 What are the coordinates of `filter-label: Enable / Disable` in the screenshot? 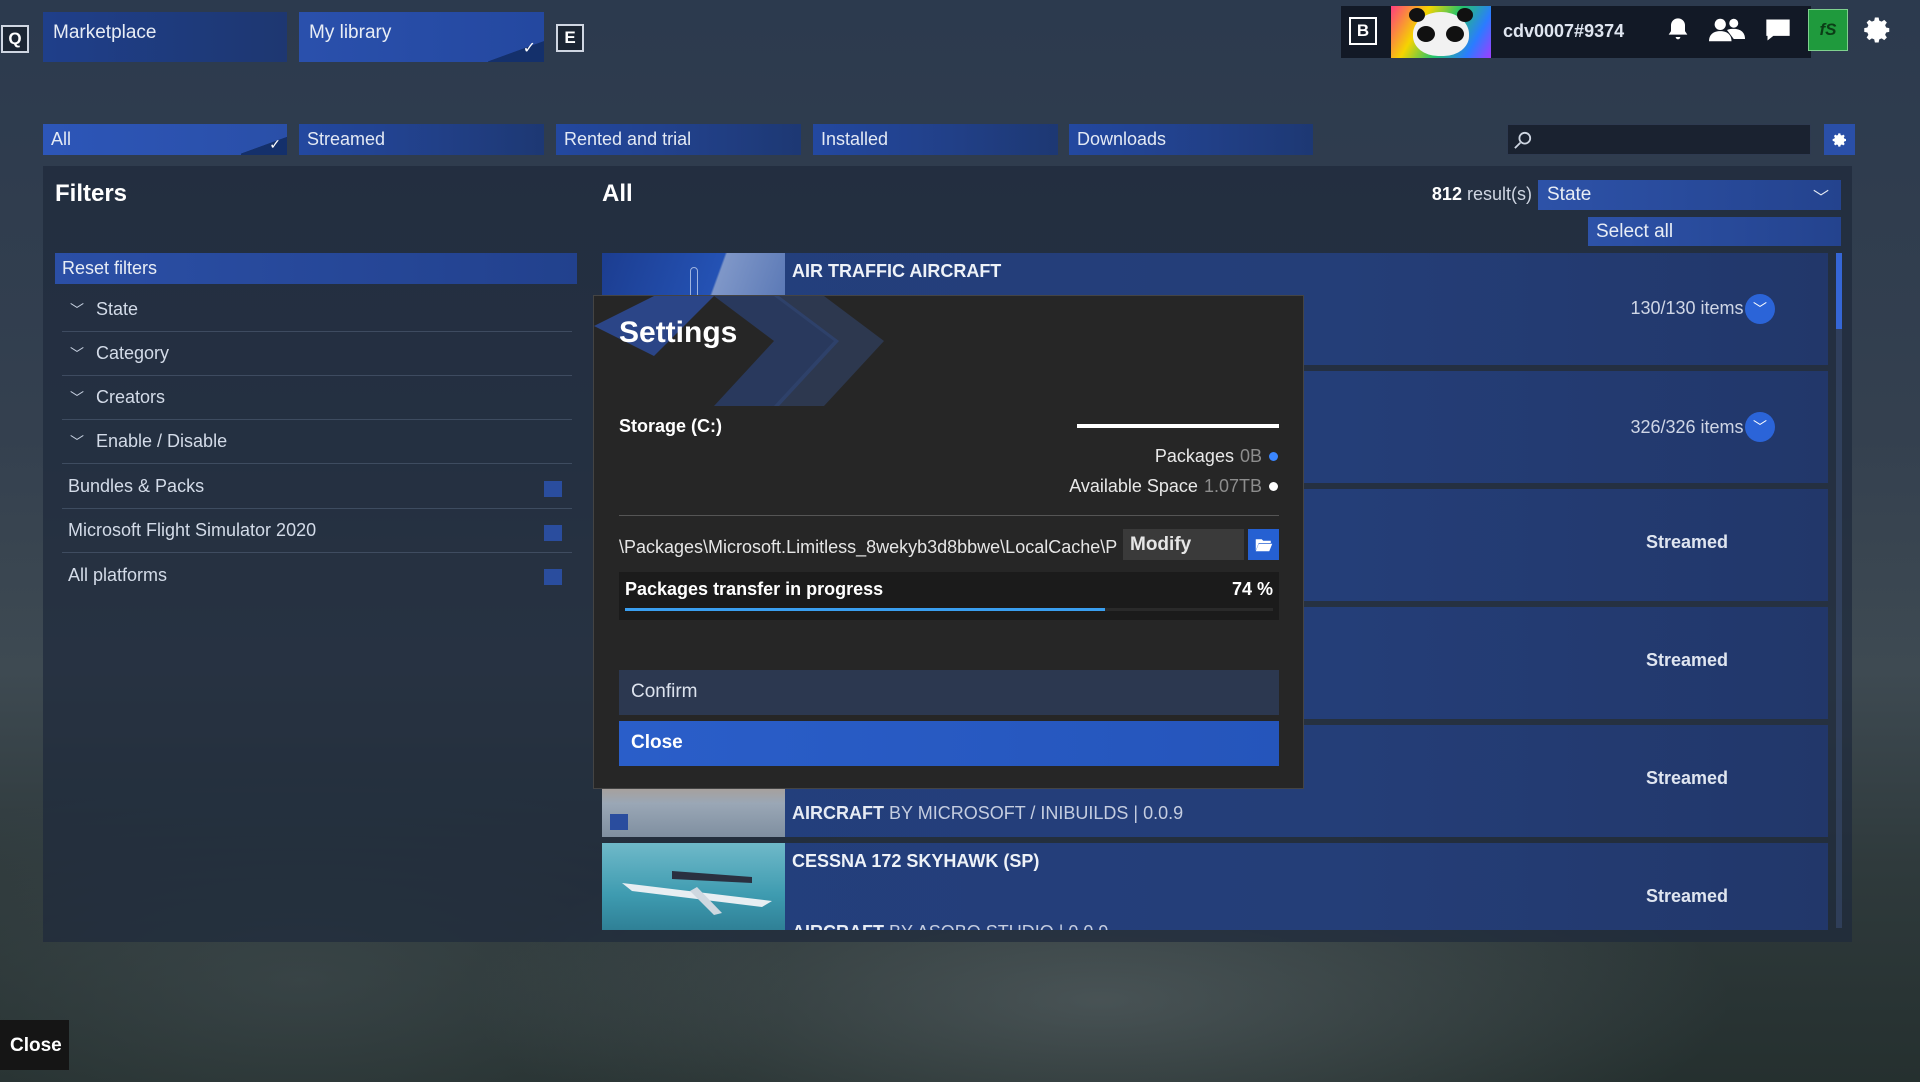 It's located at (162, 441).